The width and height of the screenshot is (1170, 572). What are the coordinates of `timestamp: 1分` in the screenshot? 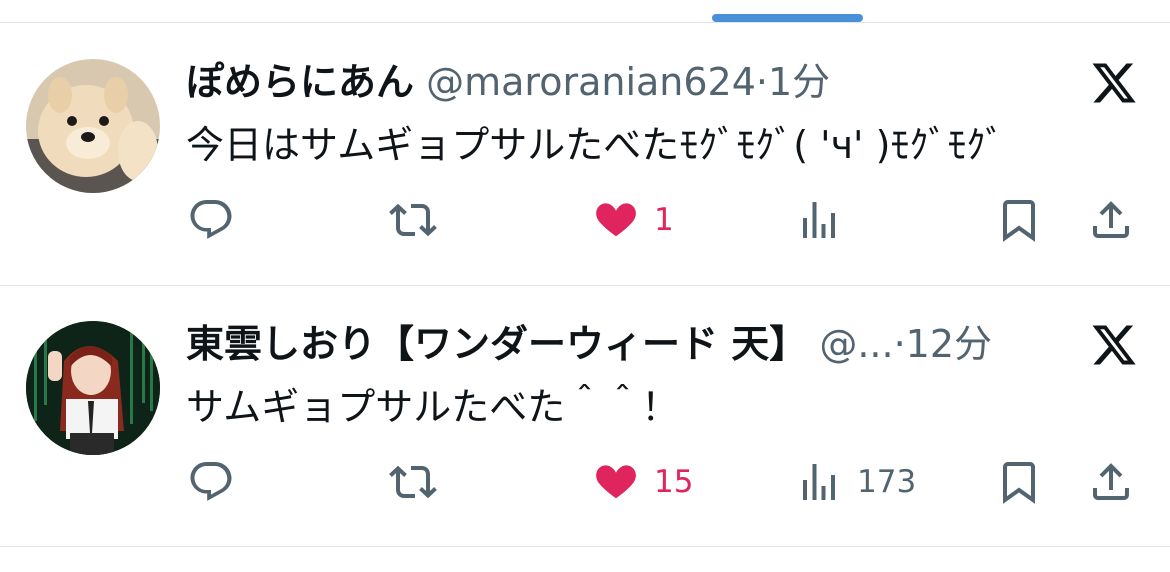 It's located at (799, 82).